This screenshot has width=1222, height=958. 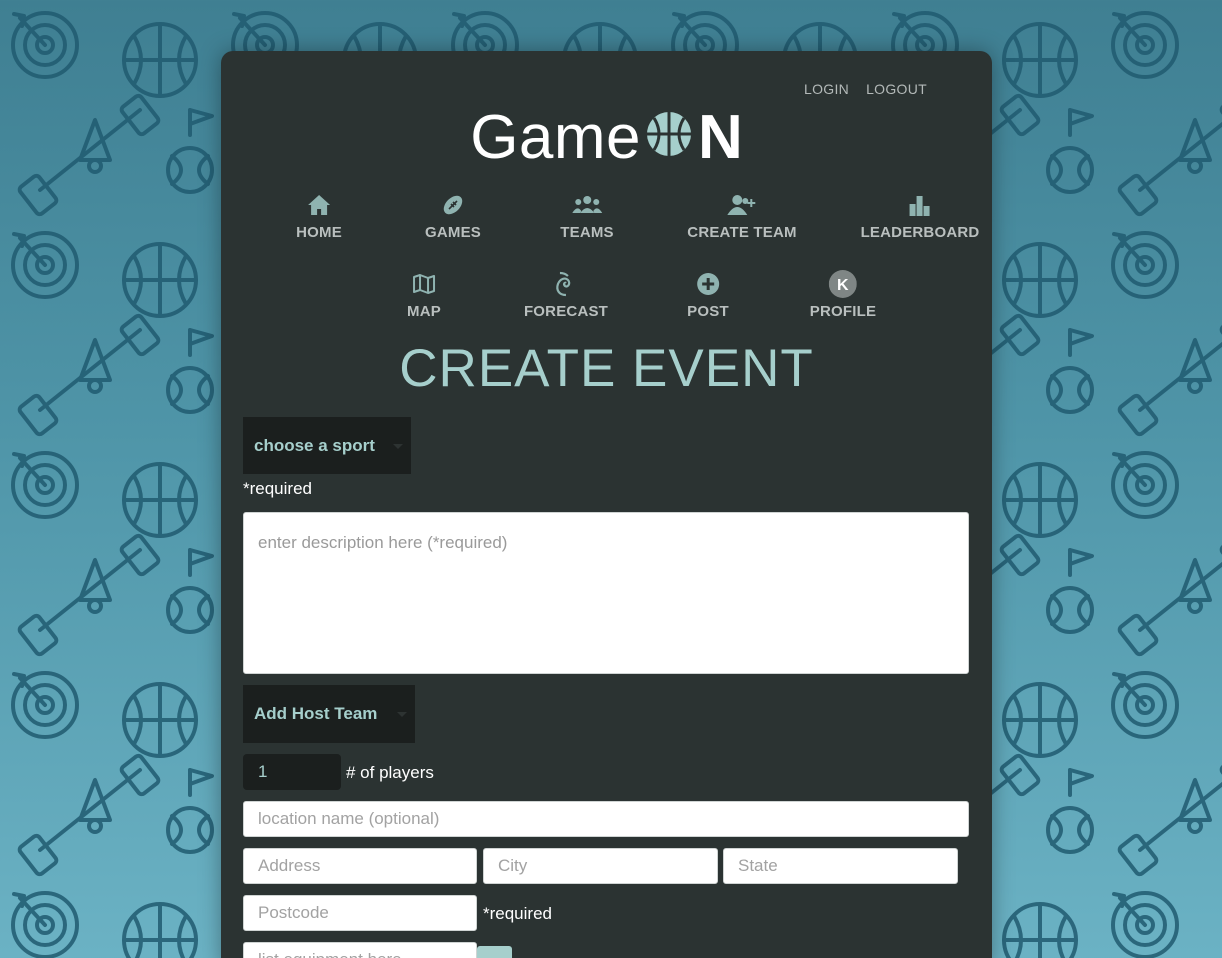 I want to click on logout-link: LOGOUT, so click(x=896, y=89).